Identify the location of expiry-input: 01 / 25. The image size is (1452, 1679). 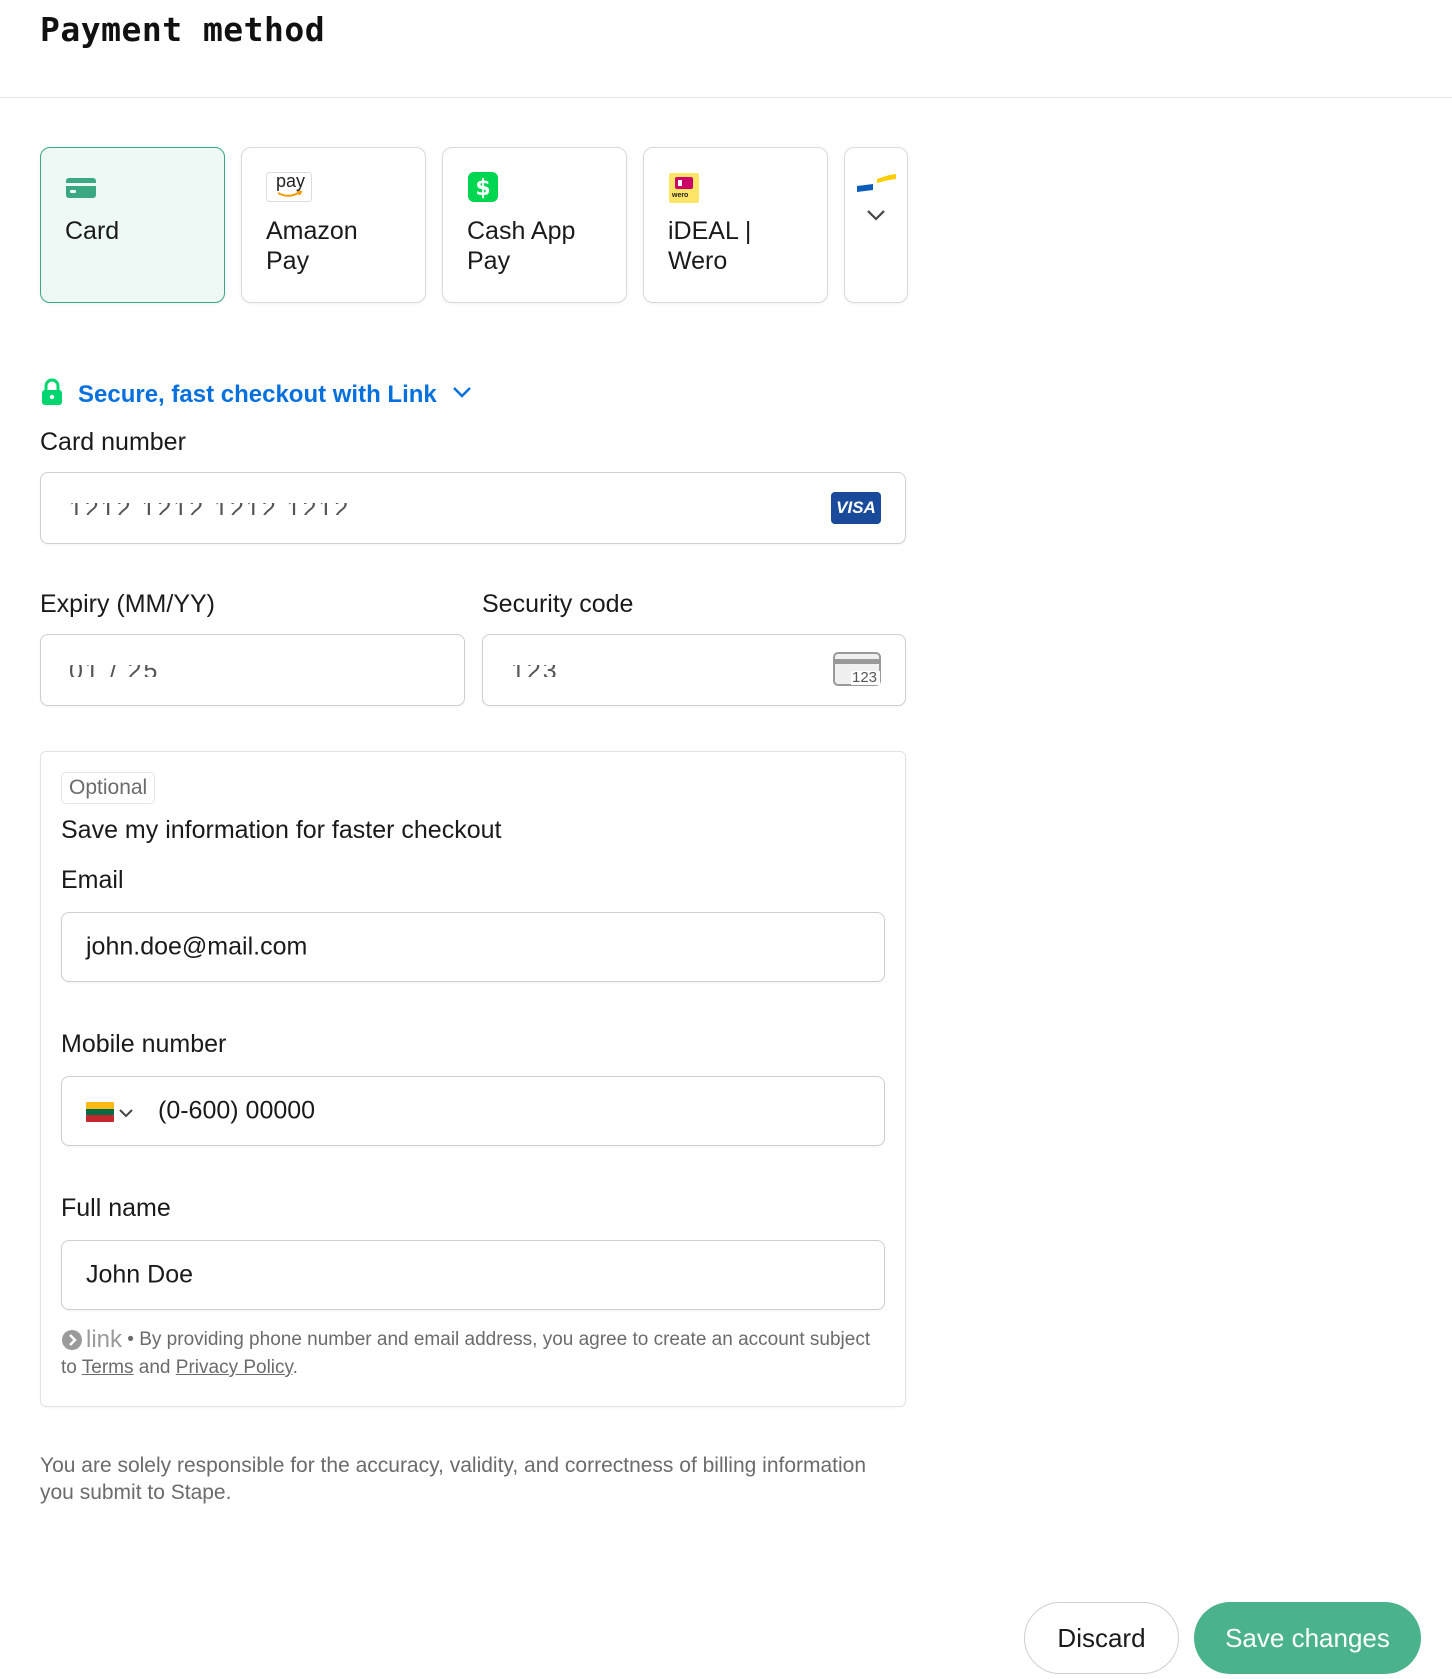
(252, 670).